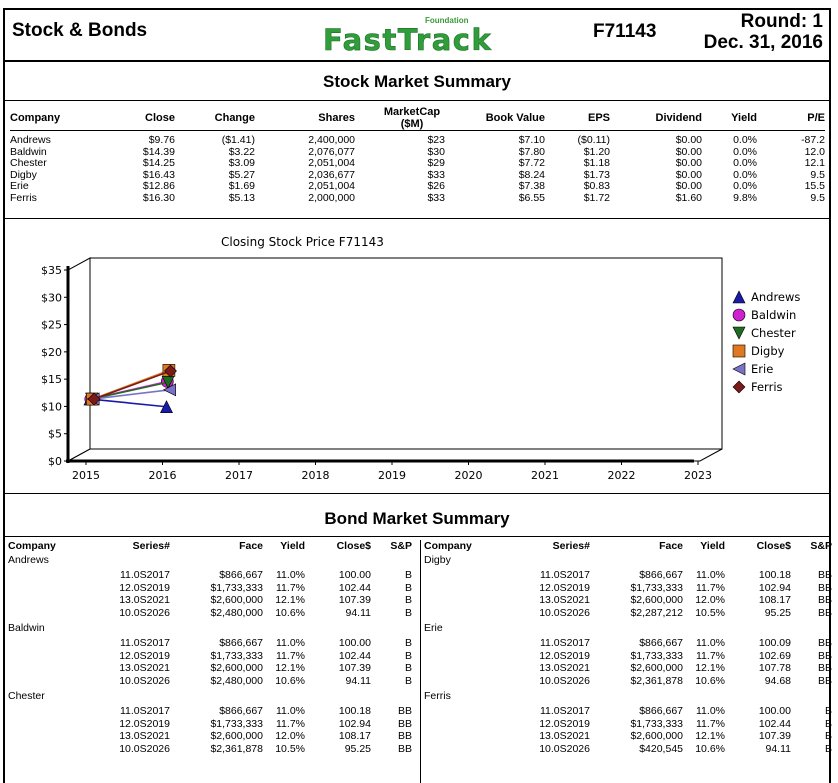  What do you see at coordinates (739, 351) in the screenshot?
I see `legend-marker-digby` at bounding box center [739, 351].